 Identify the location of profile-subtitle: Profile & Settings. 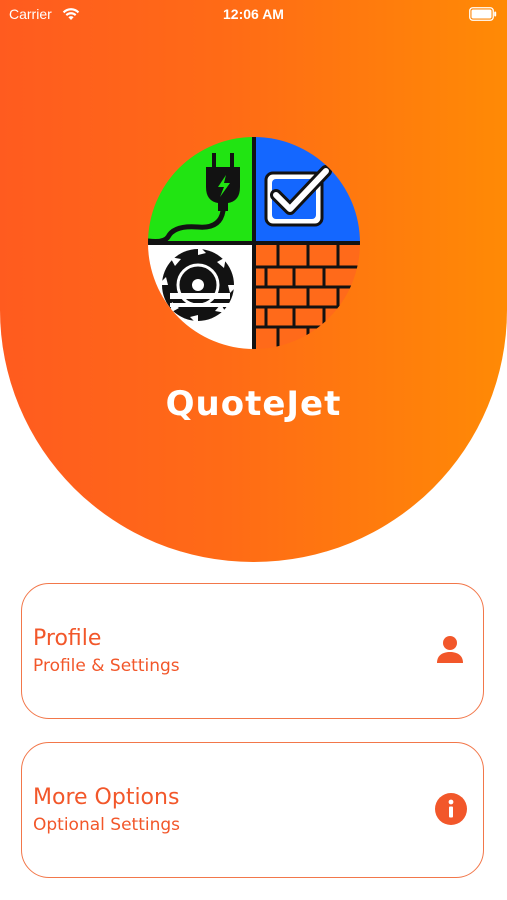
(106, 666).